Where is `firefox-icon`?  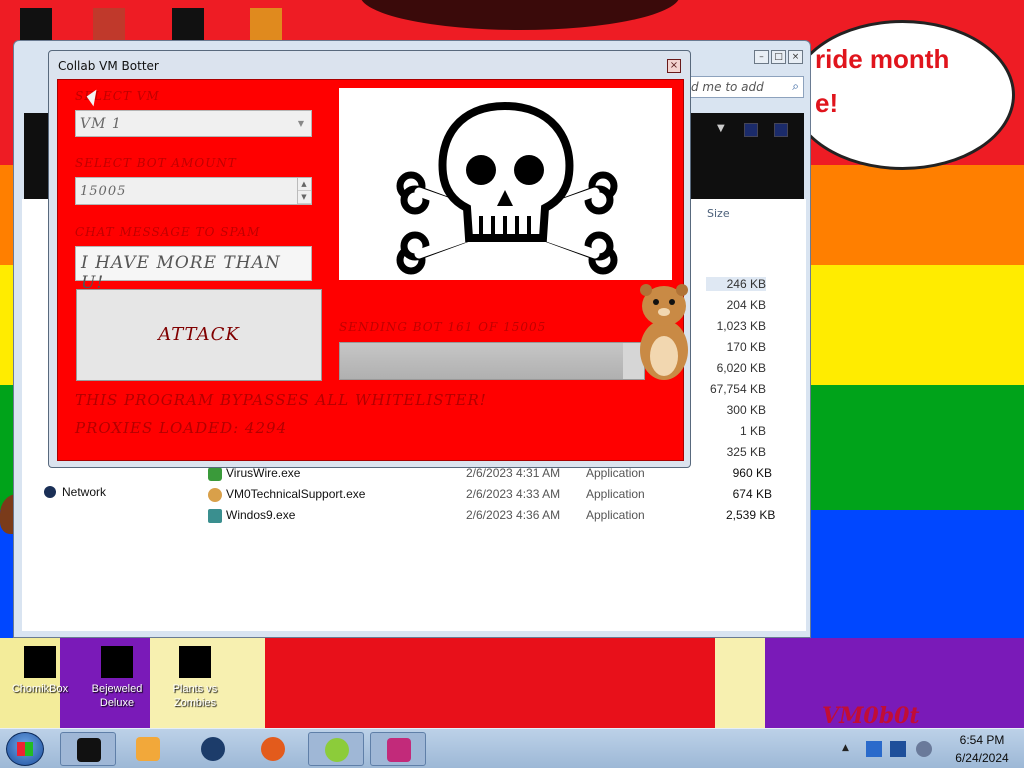 firefox-icon is located at coordinates (273, 749).